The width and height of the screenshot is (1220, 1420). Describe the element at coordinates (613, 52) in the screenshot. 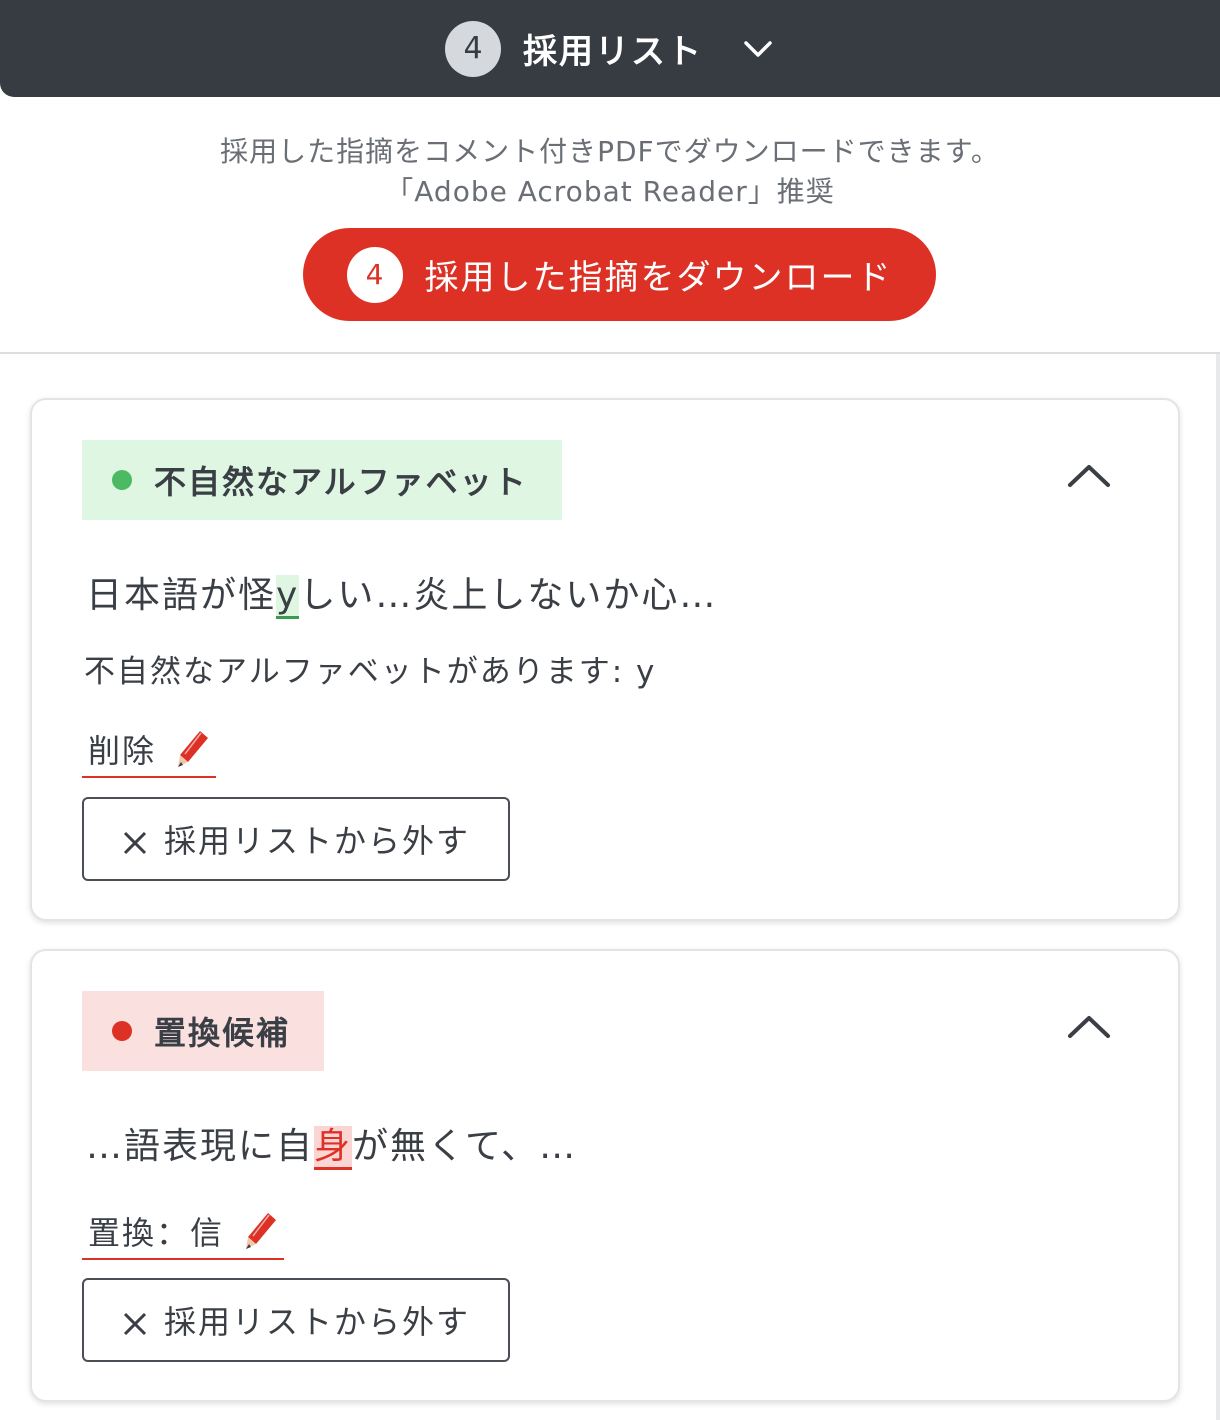

I see `adopted-list-title: 採用リスト` at that location.